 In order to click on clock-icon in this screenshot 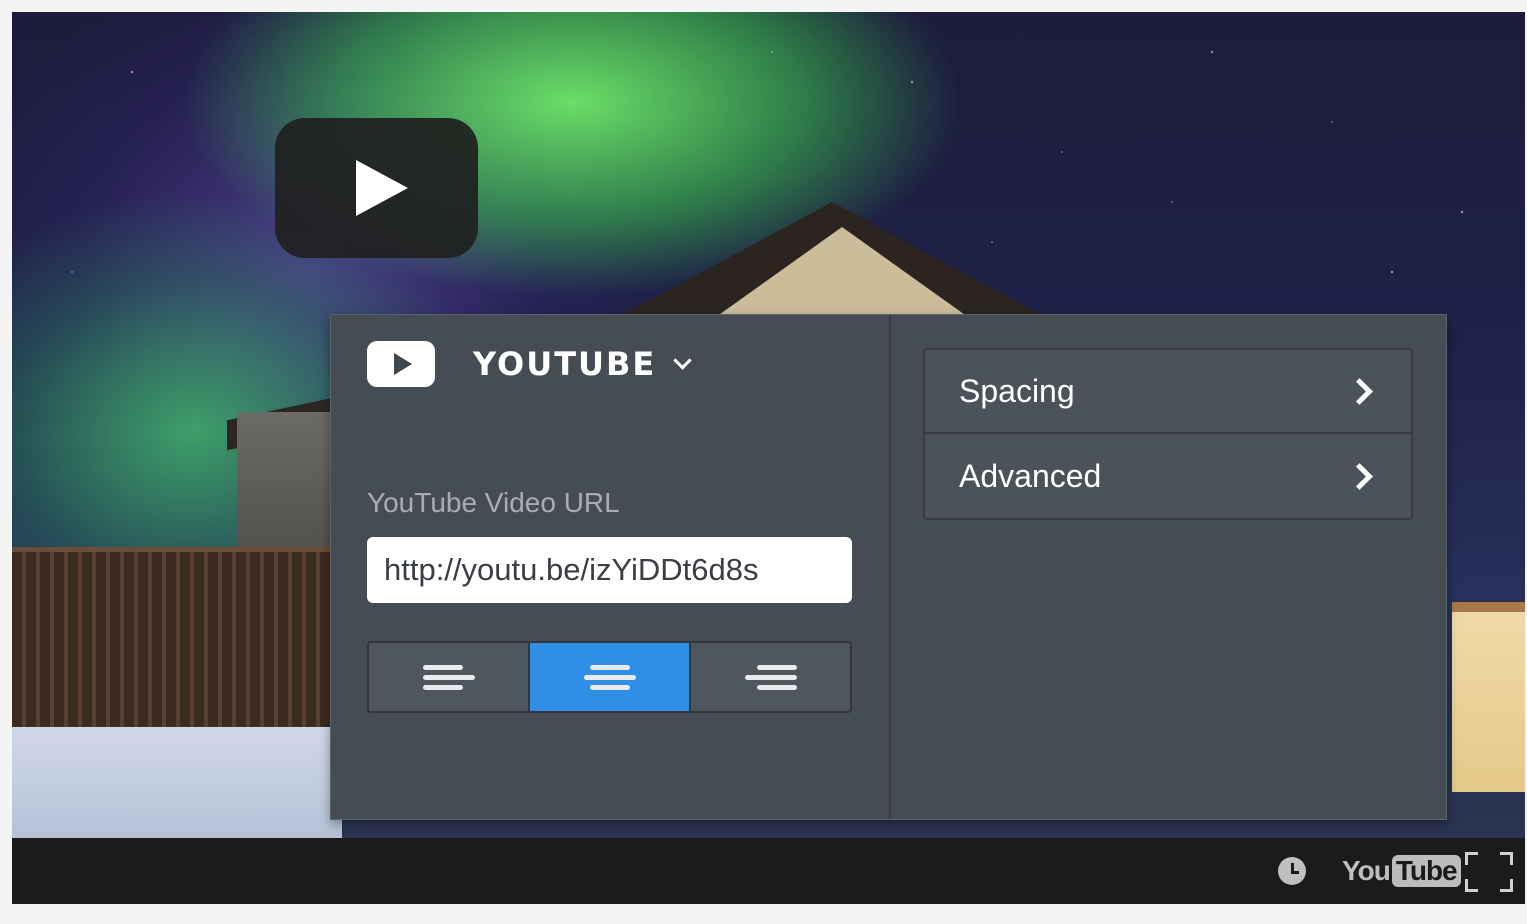, I will do `click(1292, 871)`.